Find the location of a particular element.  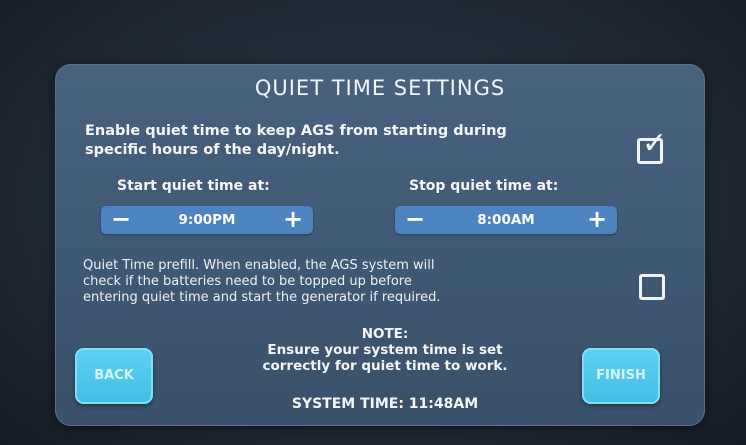

checkmark-icon: ✓ is located at coordinates (655, 143).